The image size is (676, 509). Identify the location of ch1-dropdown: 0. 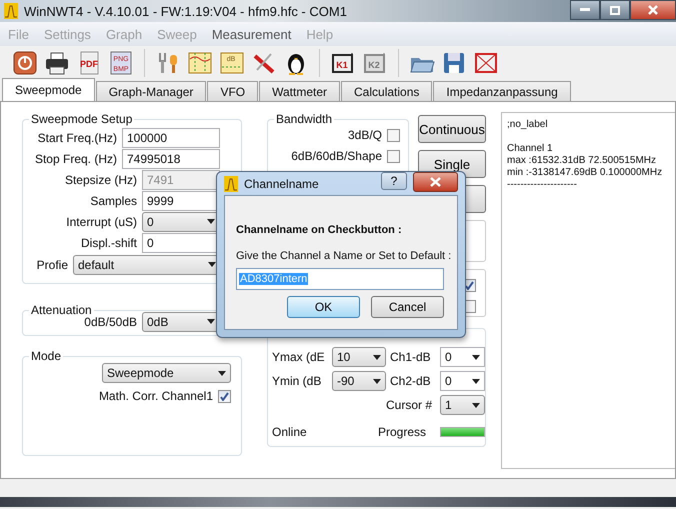
(462, 357).